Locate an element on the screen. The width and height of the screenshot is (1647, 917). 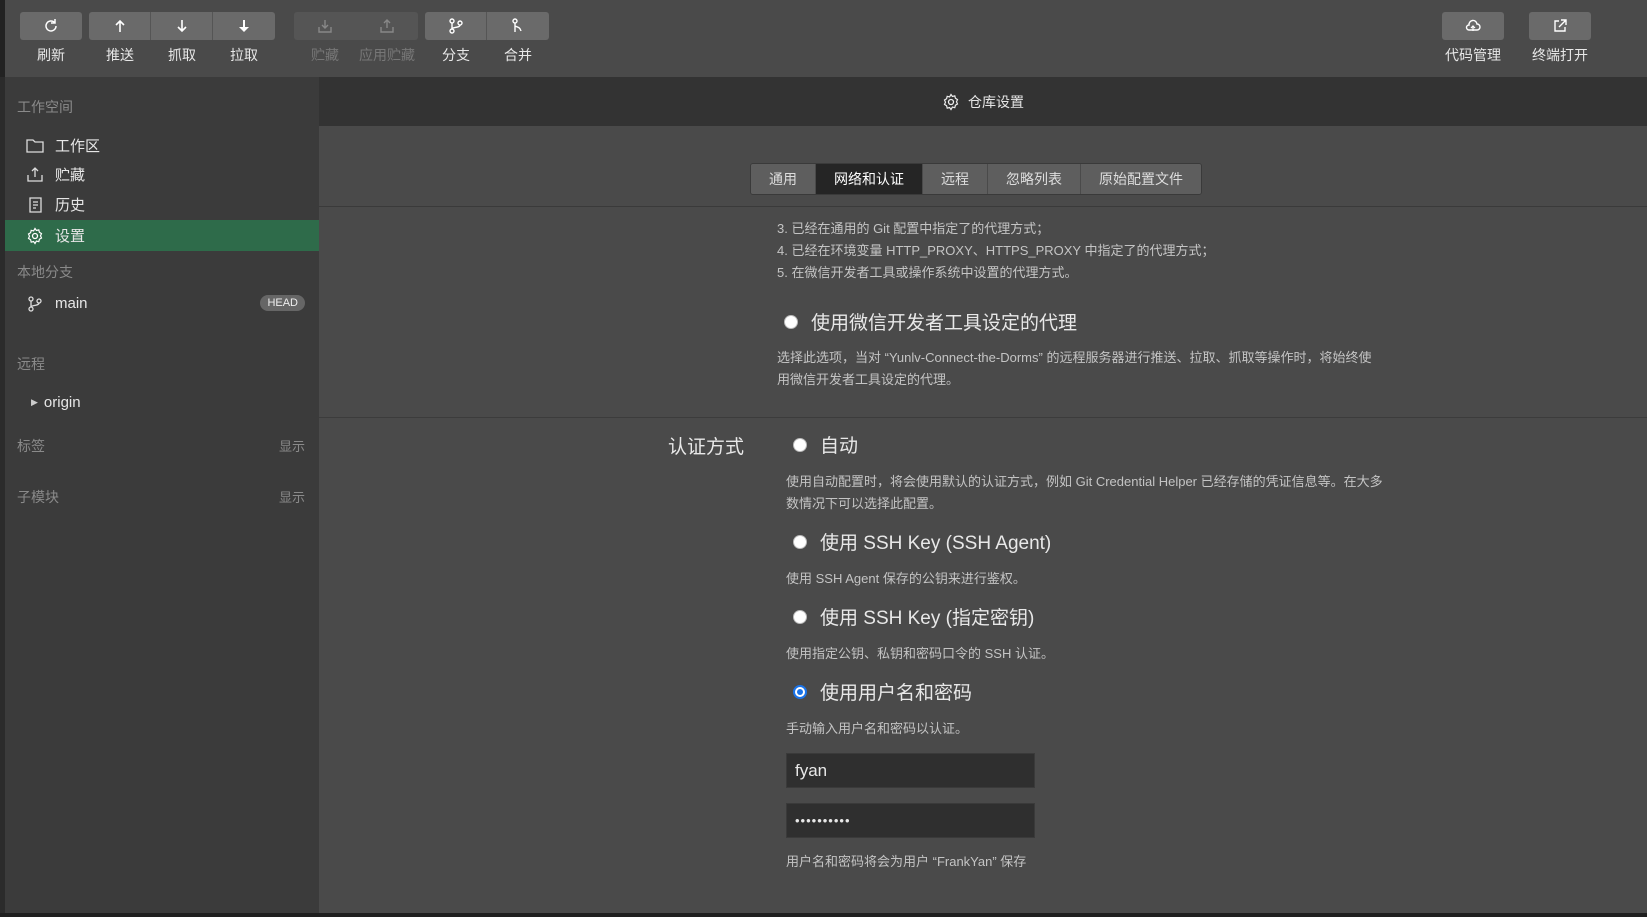
auth-option-username-password: 使用用户名和密码 is located at coordinates (882, 691).